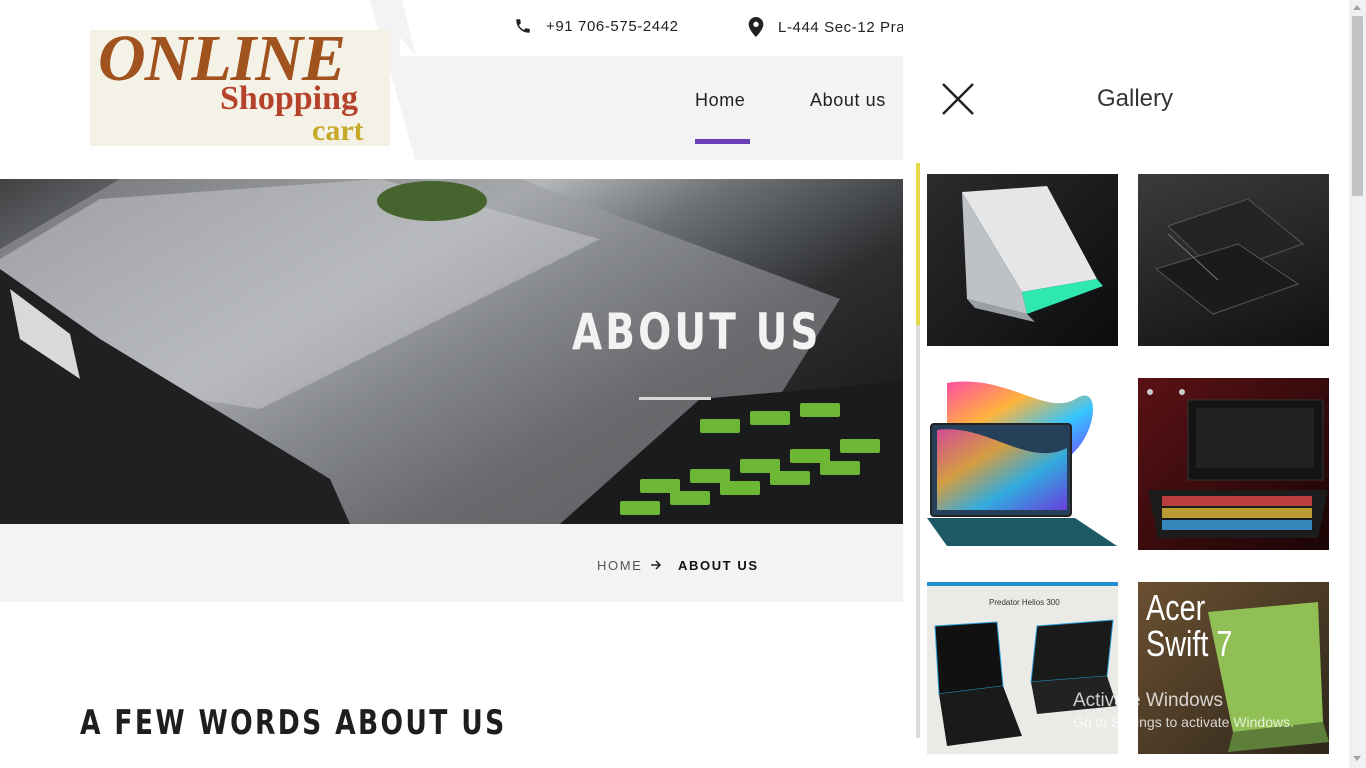 Image resolution: width=1366 pixels, height=768 pixels. Describe the element at coordinates (720, 100) in the screenshot. I see `nav-home: Home` at that location.